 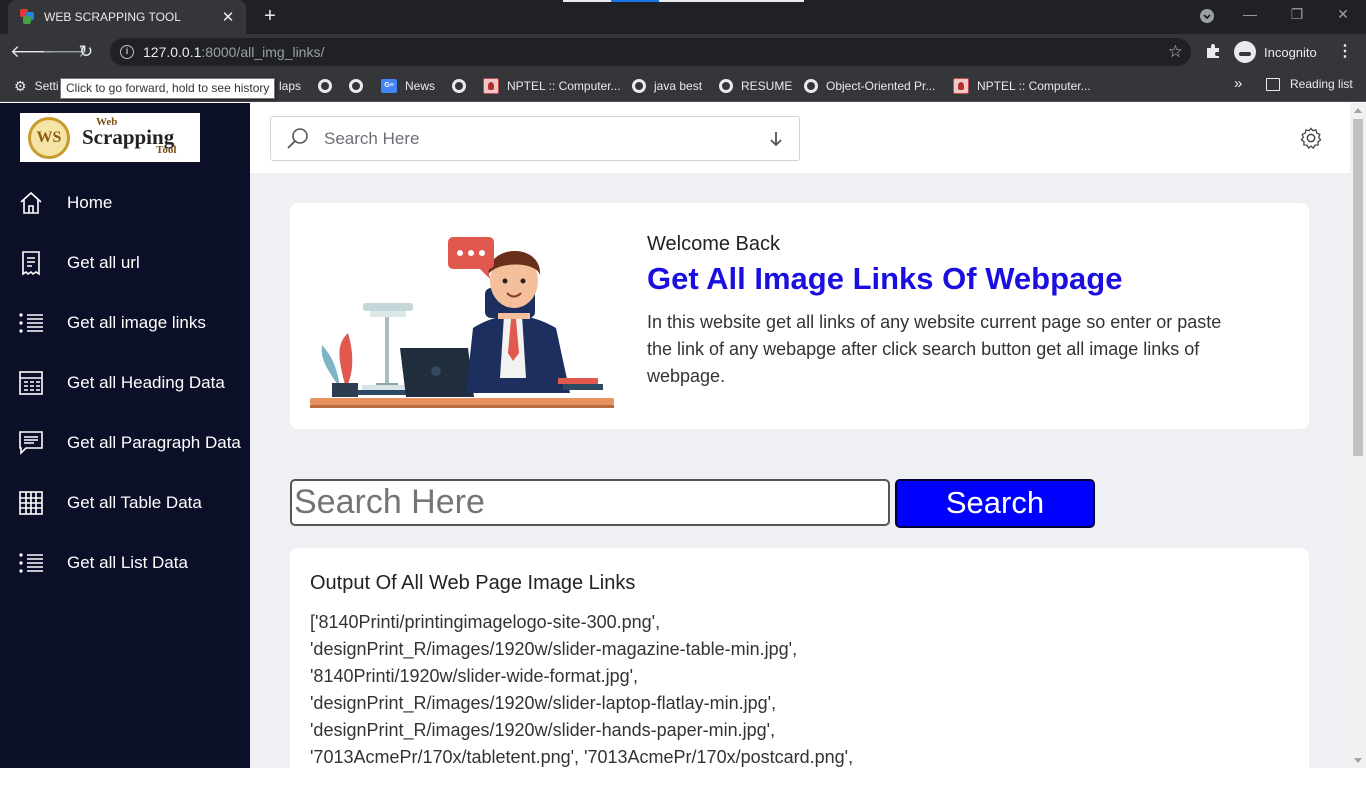 What do you see at coordinates (28, 17) in the screenshot?
I see `site-favicon-icon` at bounding box center [28, 17].